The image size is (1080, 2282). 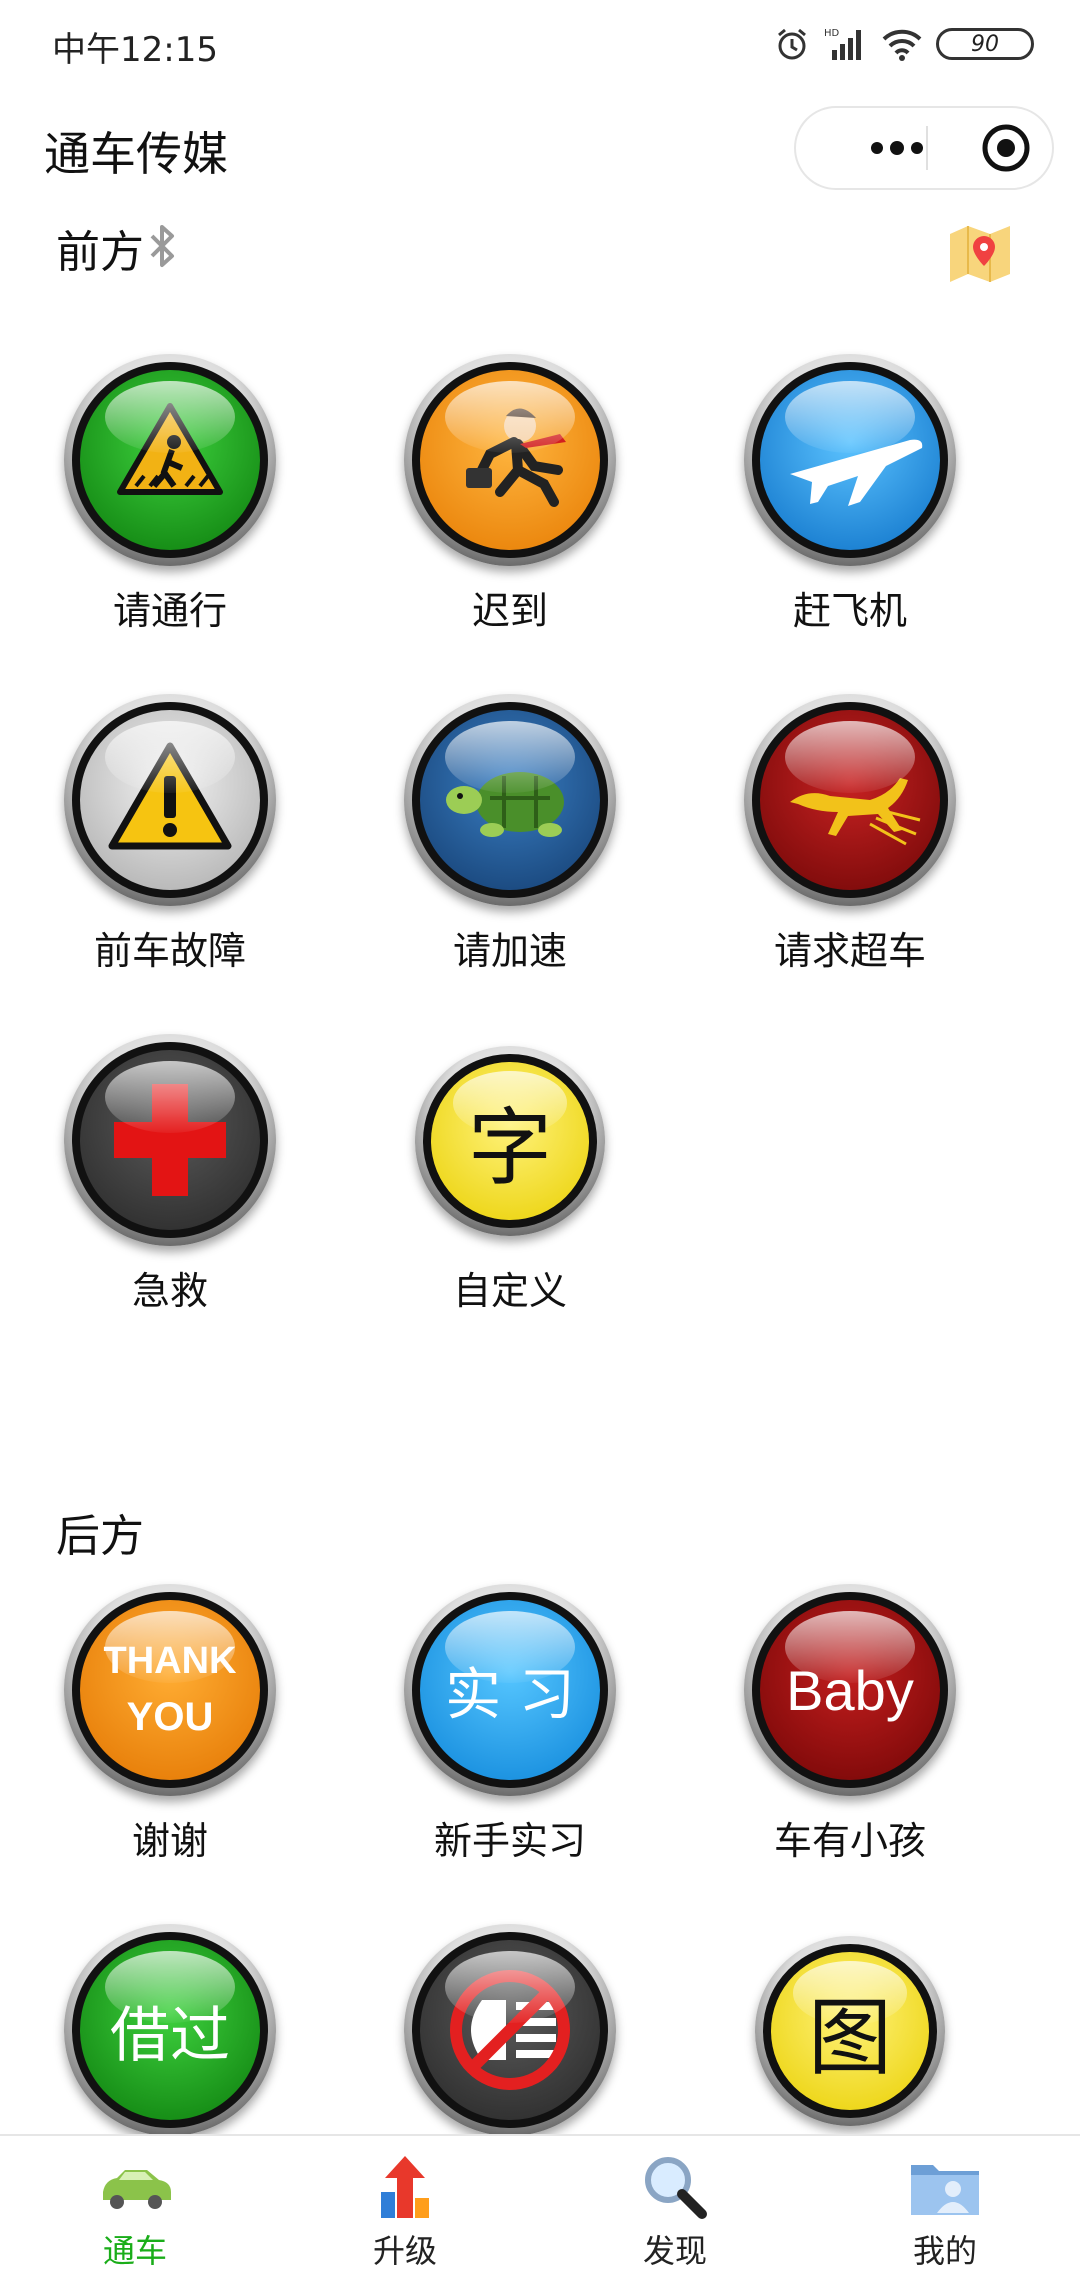 I want to click on battery-indicator: 90, so click(x=985, y=44).